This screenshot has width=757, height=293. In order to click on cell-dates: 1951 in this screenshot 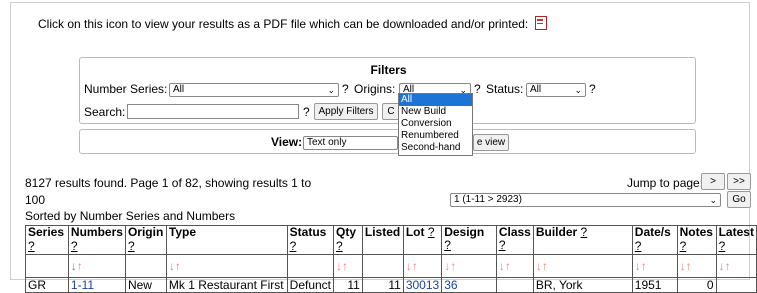, I will do `click(654, 285)`.